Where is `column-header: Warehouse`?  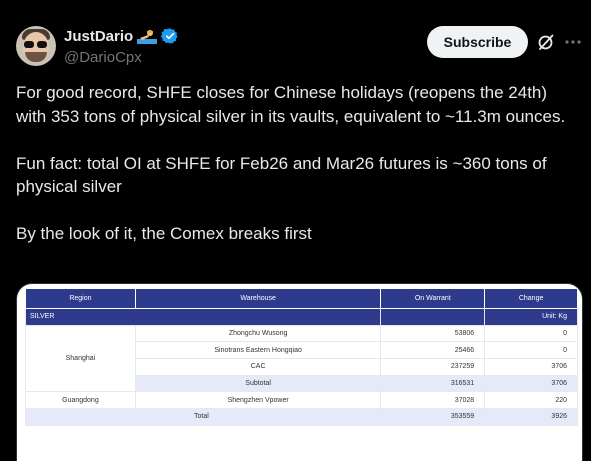
column-header: Warehouse is located at coordinates (258, 298).